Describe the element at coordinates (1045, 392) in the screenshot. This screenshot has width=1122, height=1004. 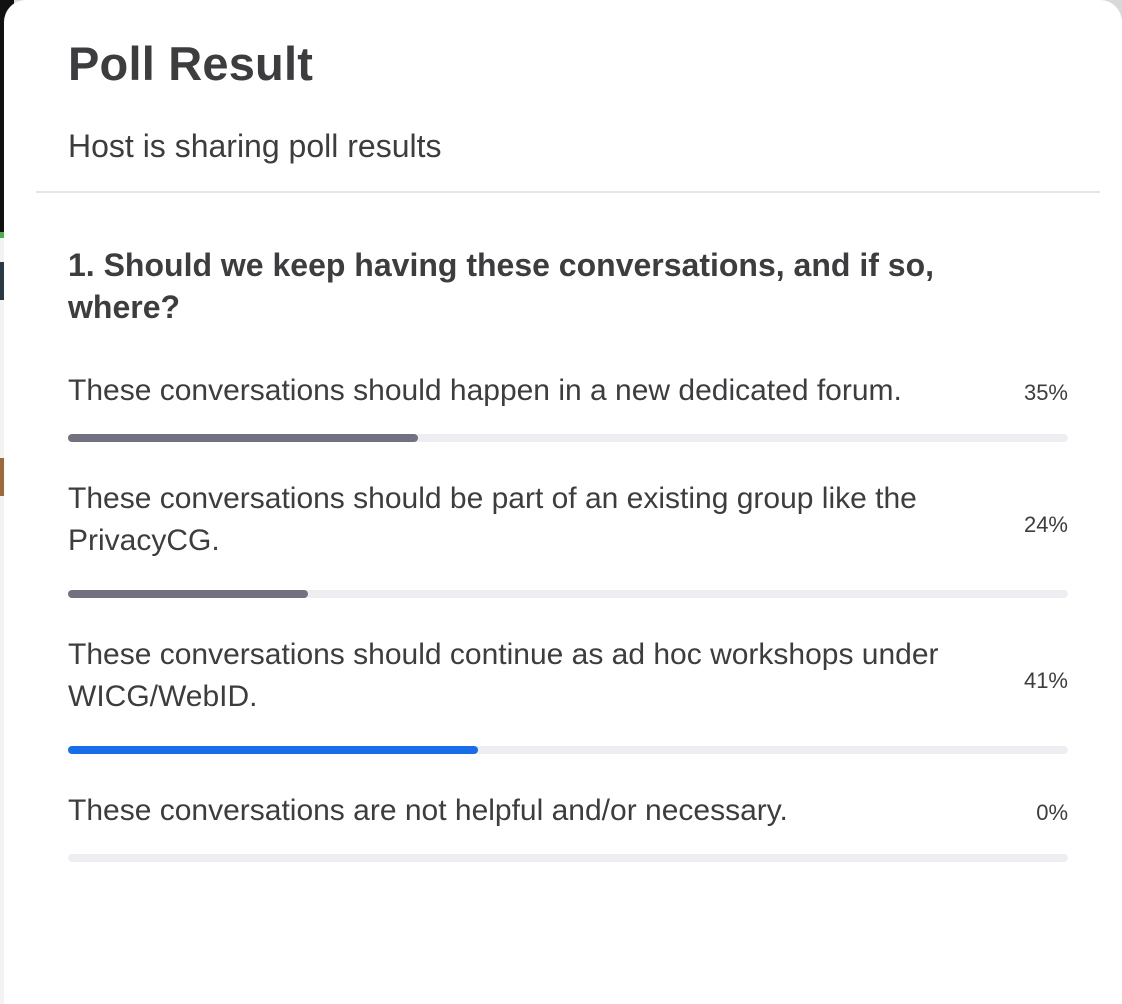
I see `poll-option-percent: 35%` at that location.